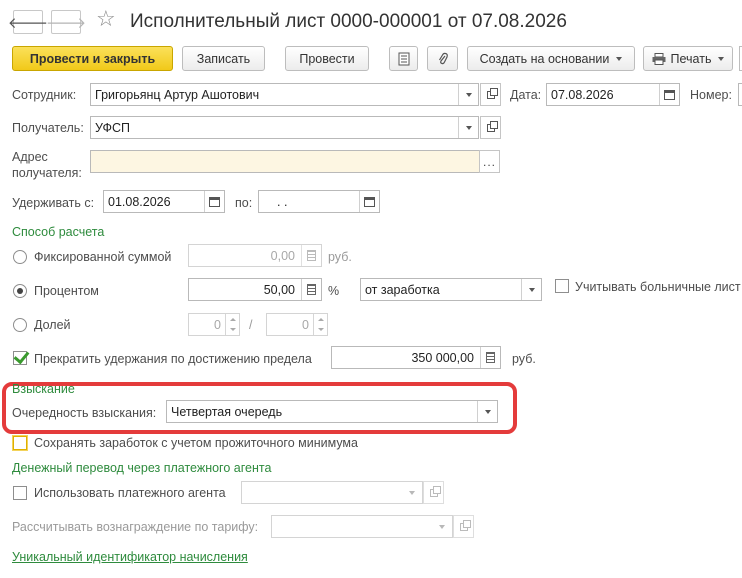 The image size is (742, 578). I want to click on date-calendar-button, so click(669, 94).